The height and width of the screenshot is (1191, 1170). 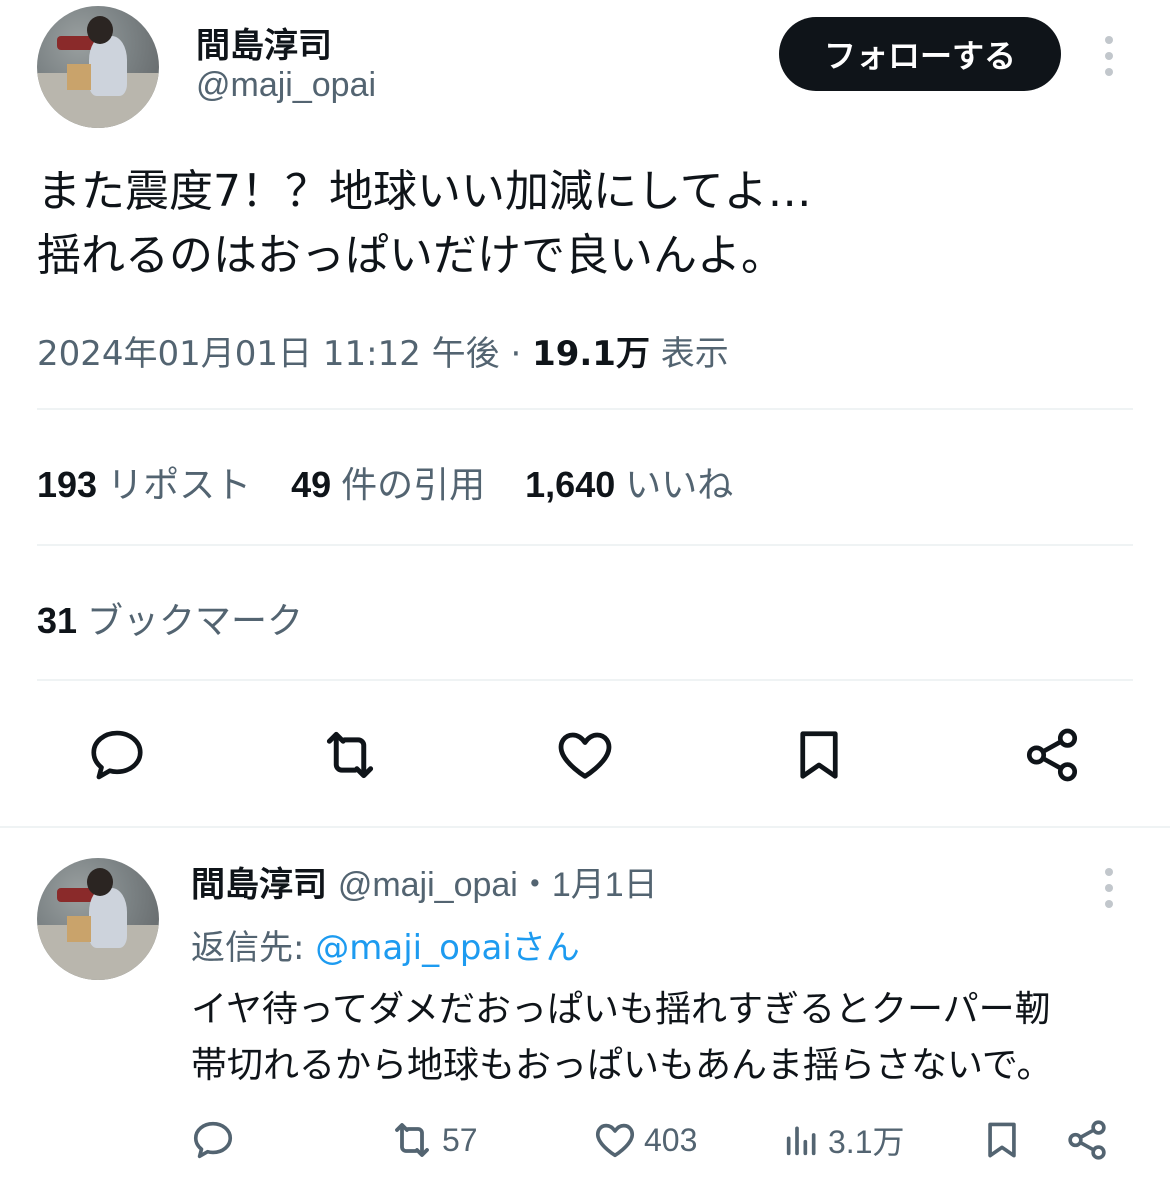 I want to click on reposts-stat: 193 リポスト, so click(x=144, y=482).